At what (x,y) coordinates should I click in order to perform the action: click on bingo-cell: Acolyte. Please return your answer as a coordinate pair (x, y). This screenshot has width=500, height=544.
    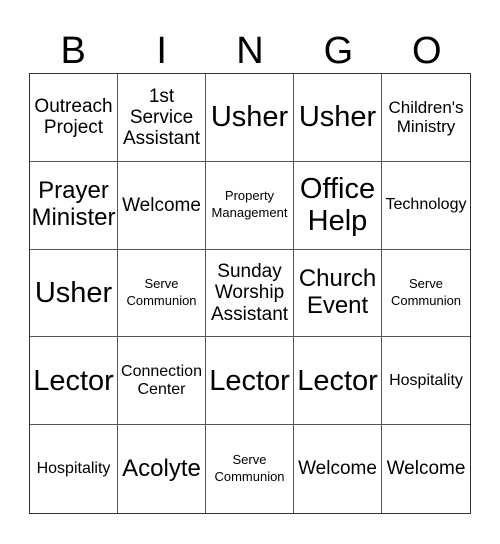
    Looking at the image, I should click on (162, 469).